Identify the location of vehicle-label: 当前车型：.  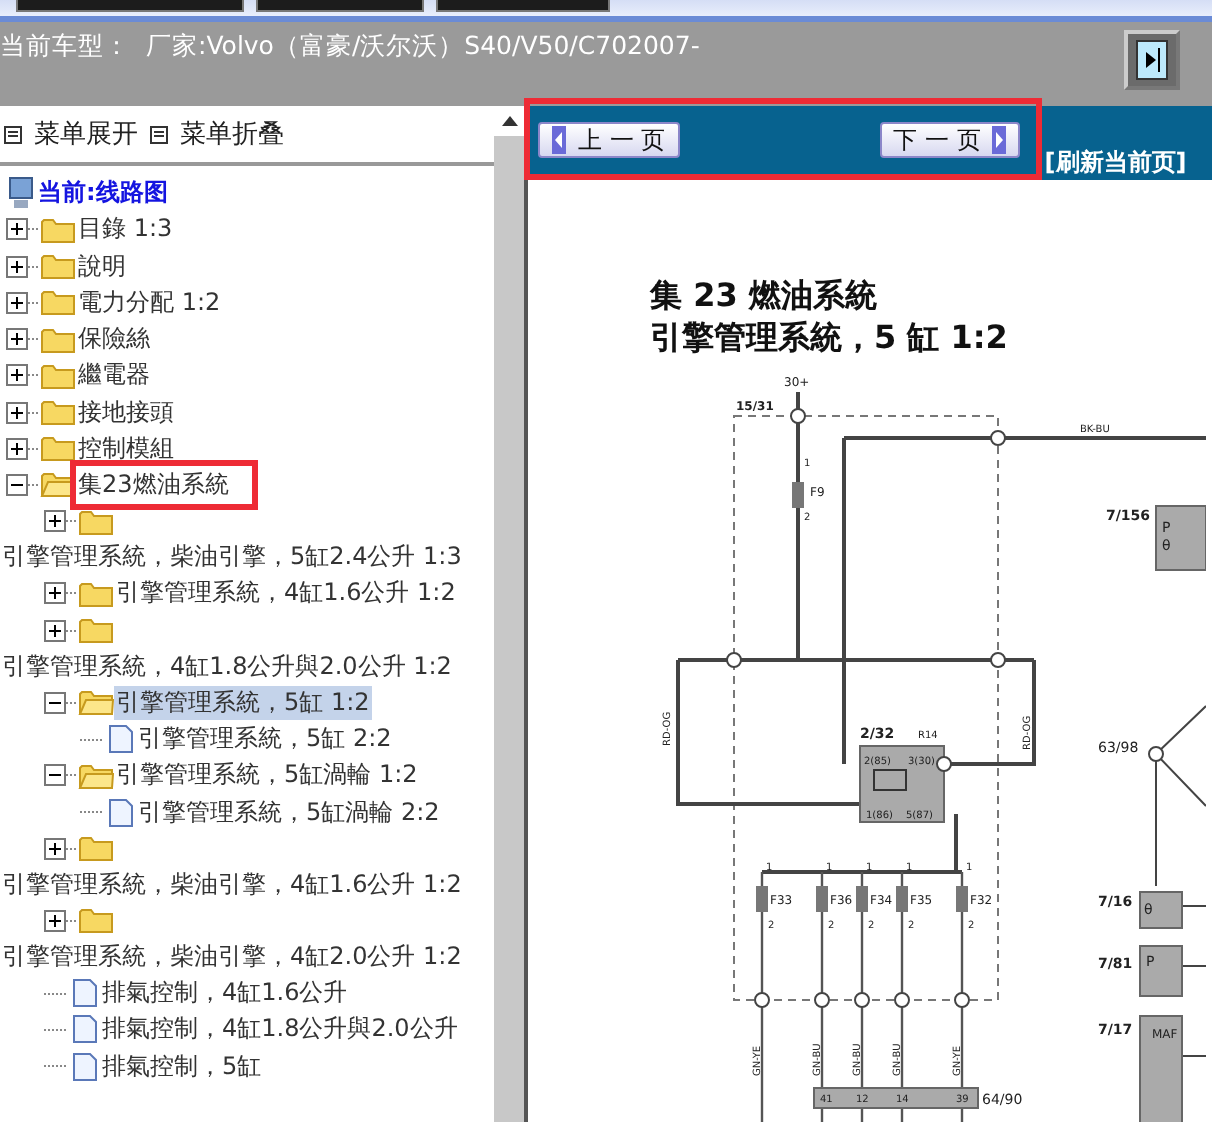
(65, 47).